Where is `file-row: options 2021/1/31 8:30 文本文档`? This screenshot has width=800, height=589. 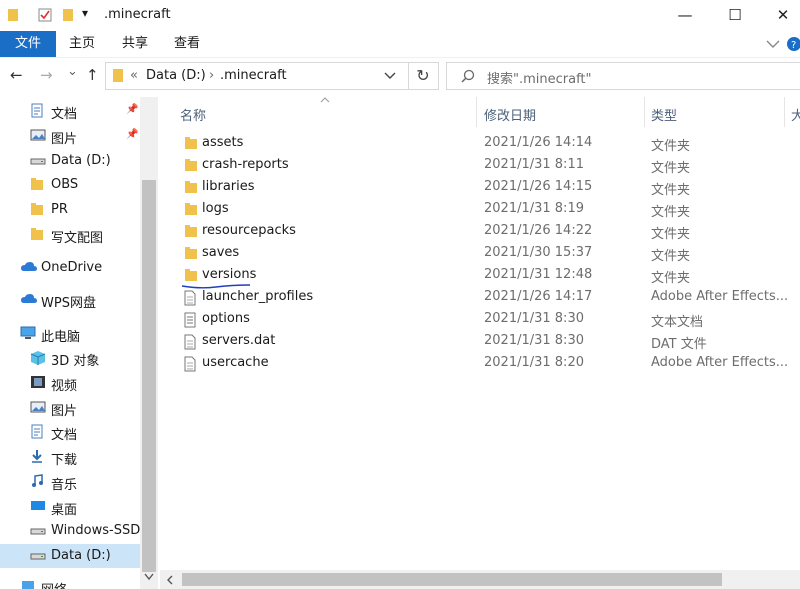
file-row: options 2021/1/31 8:30 文本文档 is located at coordinates (480, 319).